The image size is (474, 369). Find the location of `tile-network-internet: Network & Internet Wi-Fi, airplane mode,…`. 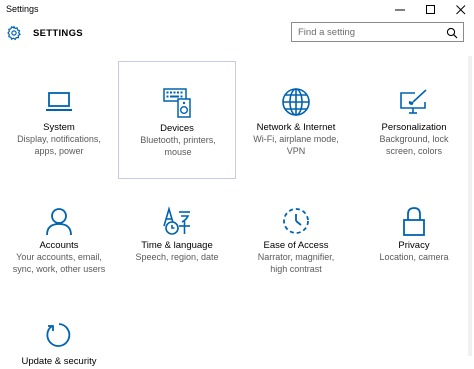

tile-network-internet: Network & Internet Wi-Fi, airplane mode,… is located at coordinates (296, 120).